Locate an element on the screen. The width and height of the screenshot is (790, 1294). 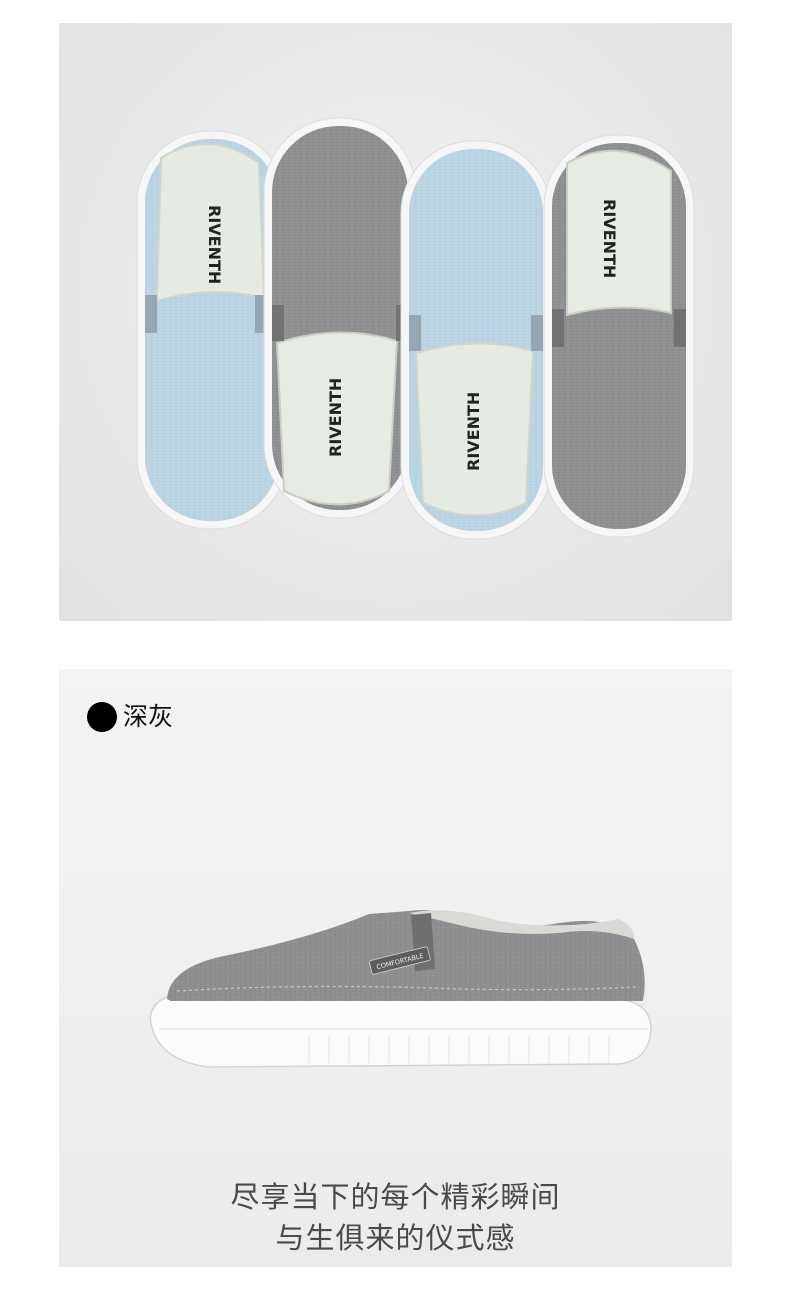
shoe-light-blue-3: RIVENTH is located at coordinates (476, 340).